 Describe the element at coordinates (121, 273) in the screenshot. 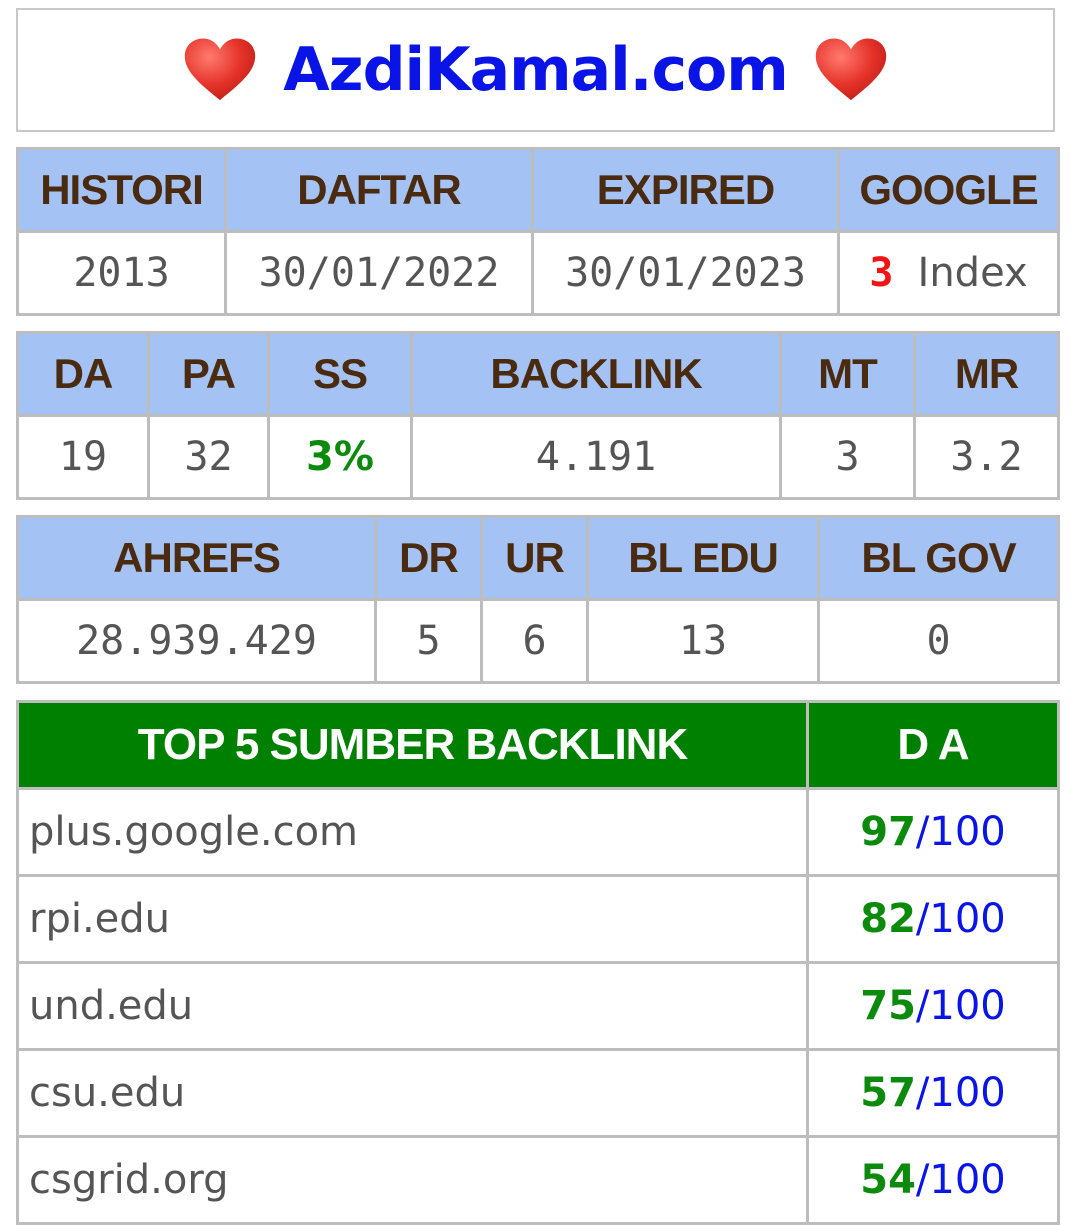

I see `value-histori: 2013` at that location.